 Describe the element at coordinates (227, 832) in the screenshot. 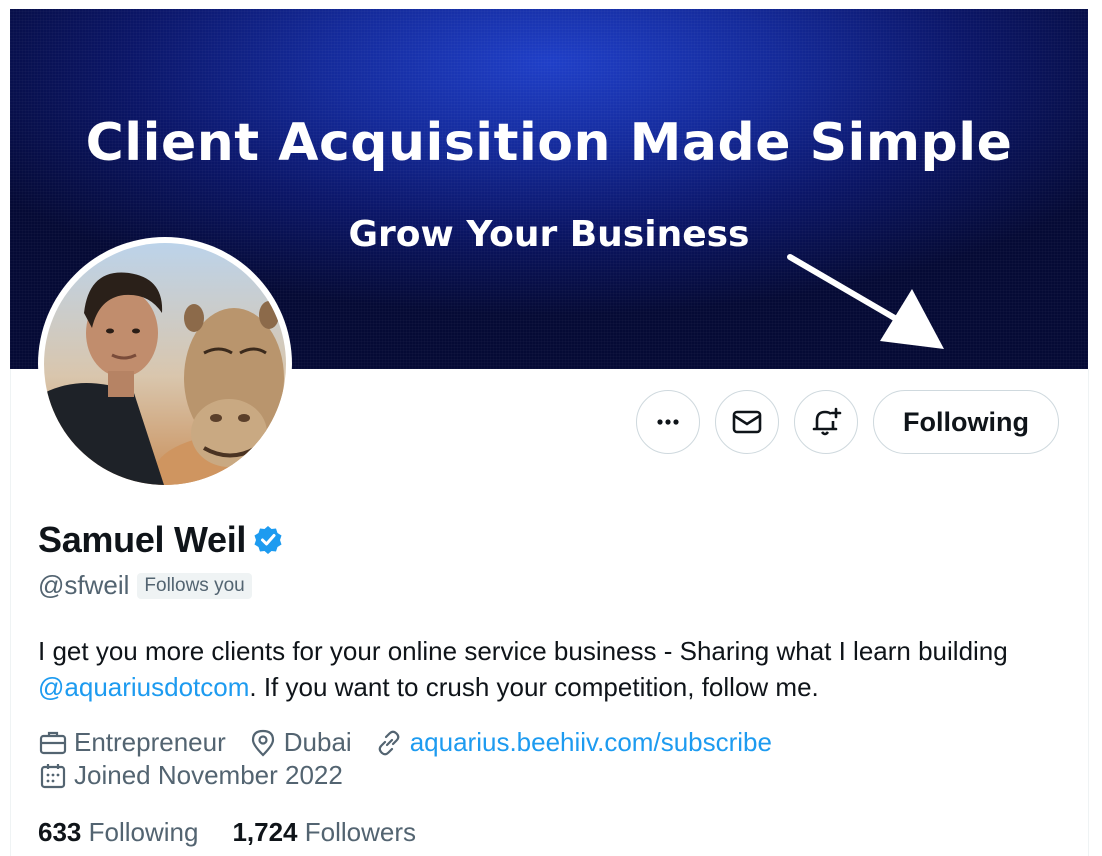

I see `follow-stats: 633 Following 1,724 Followers` at that location.